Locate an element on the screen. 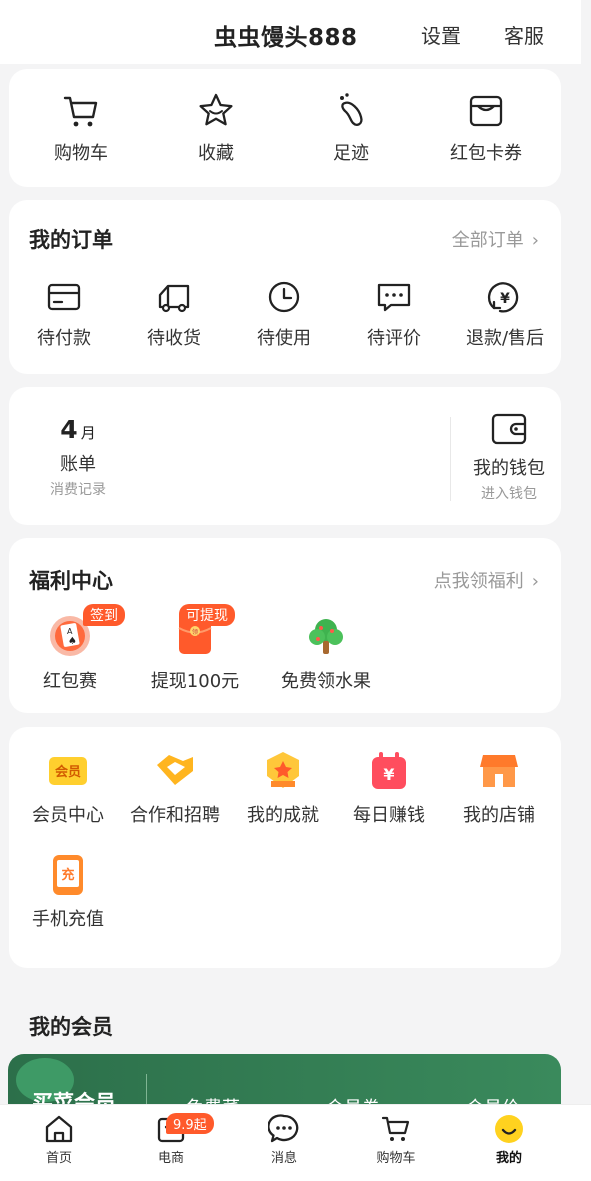  nav-cart: 购物车 is located at coordinates (396, 1139).